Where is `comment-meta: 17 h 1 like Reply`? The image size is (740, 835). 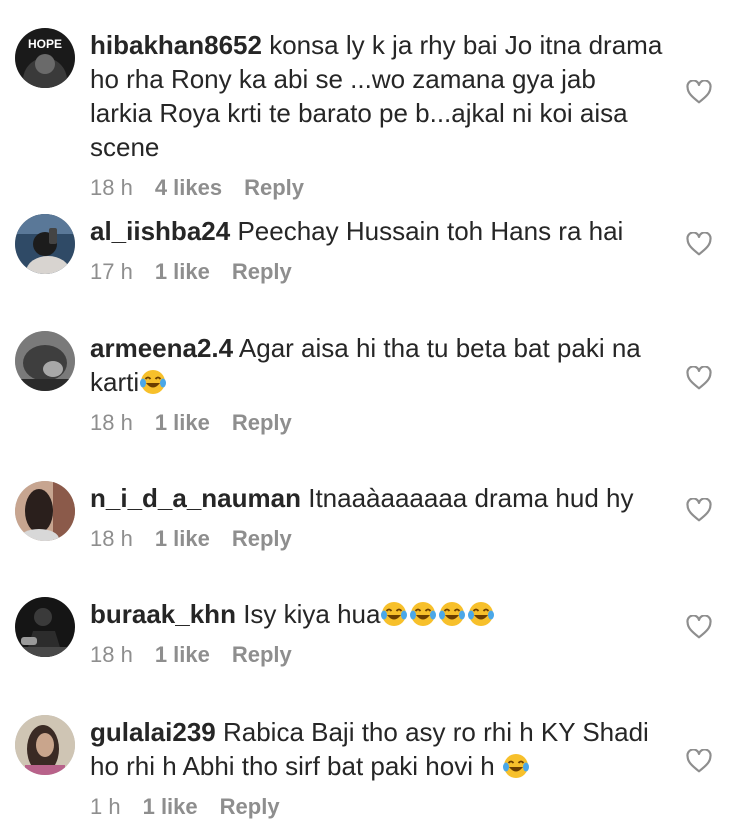
comment-meta: 17 h 1 like Reply is located at coordinates (377, 272).